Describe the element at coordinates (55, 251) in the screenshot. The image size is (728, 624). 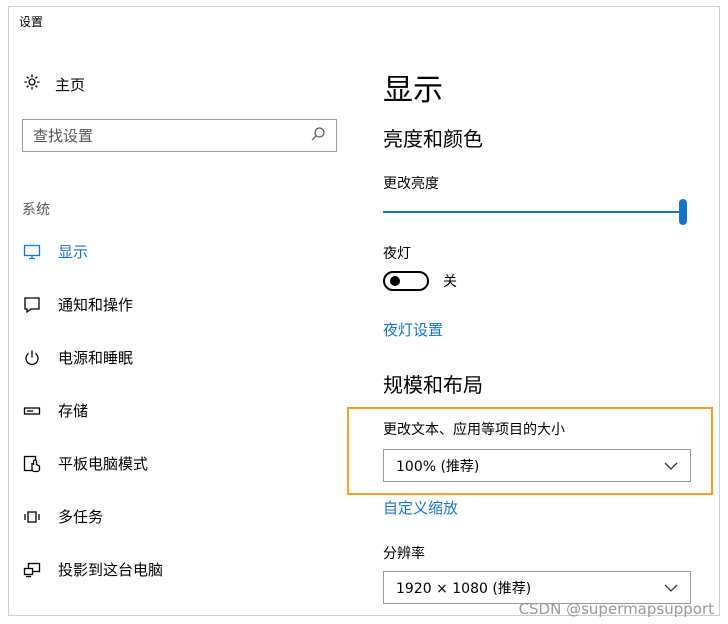
I see `sidebar-item-display: 显示` at that location.